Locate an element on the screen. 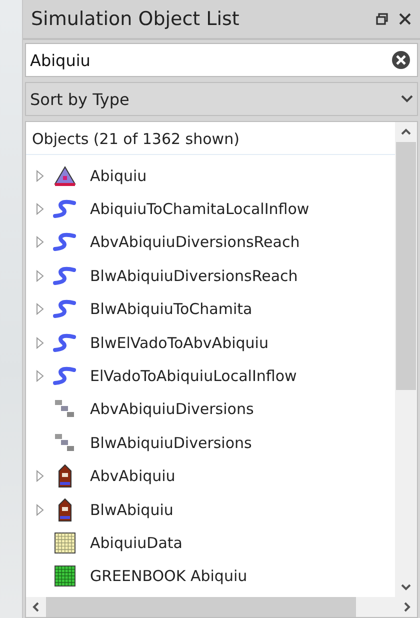 The height and width of the screenshot is (618, 420). scroll-up-button is located at coordinates (406, 132).